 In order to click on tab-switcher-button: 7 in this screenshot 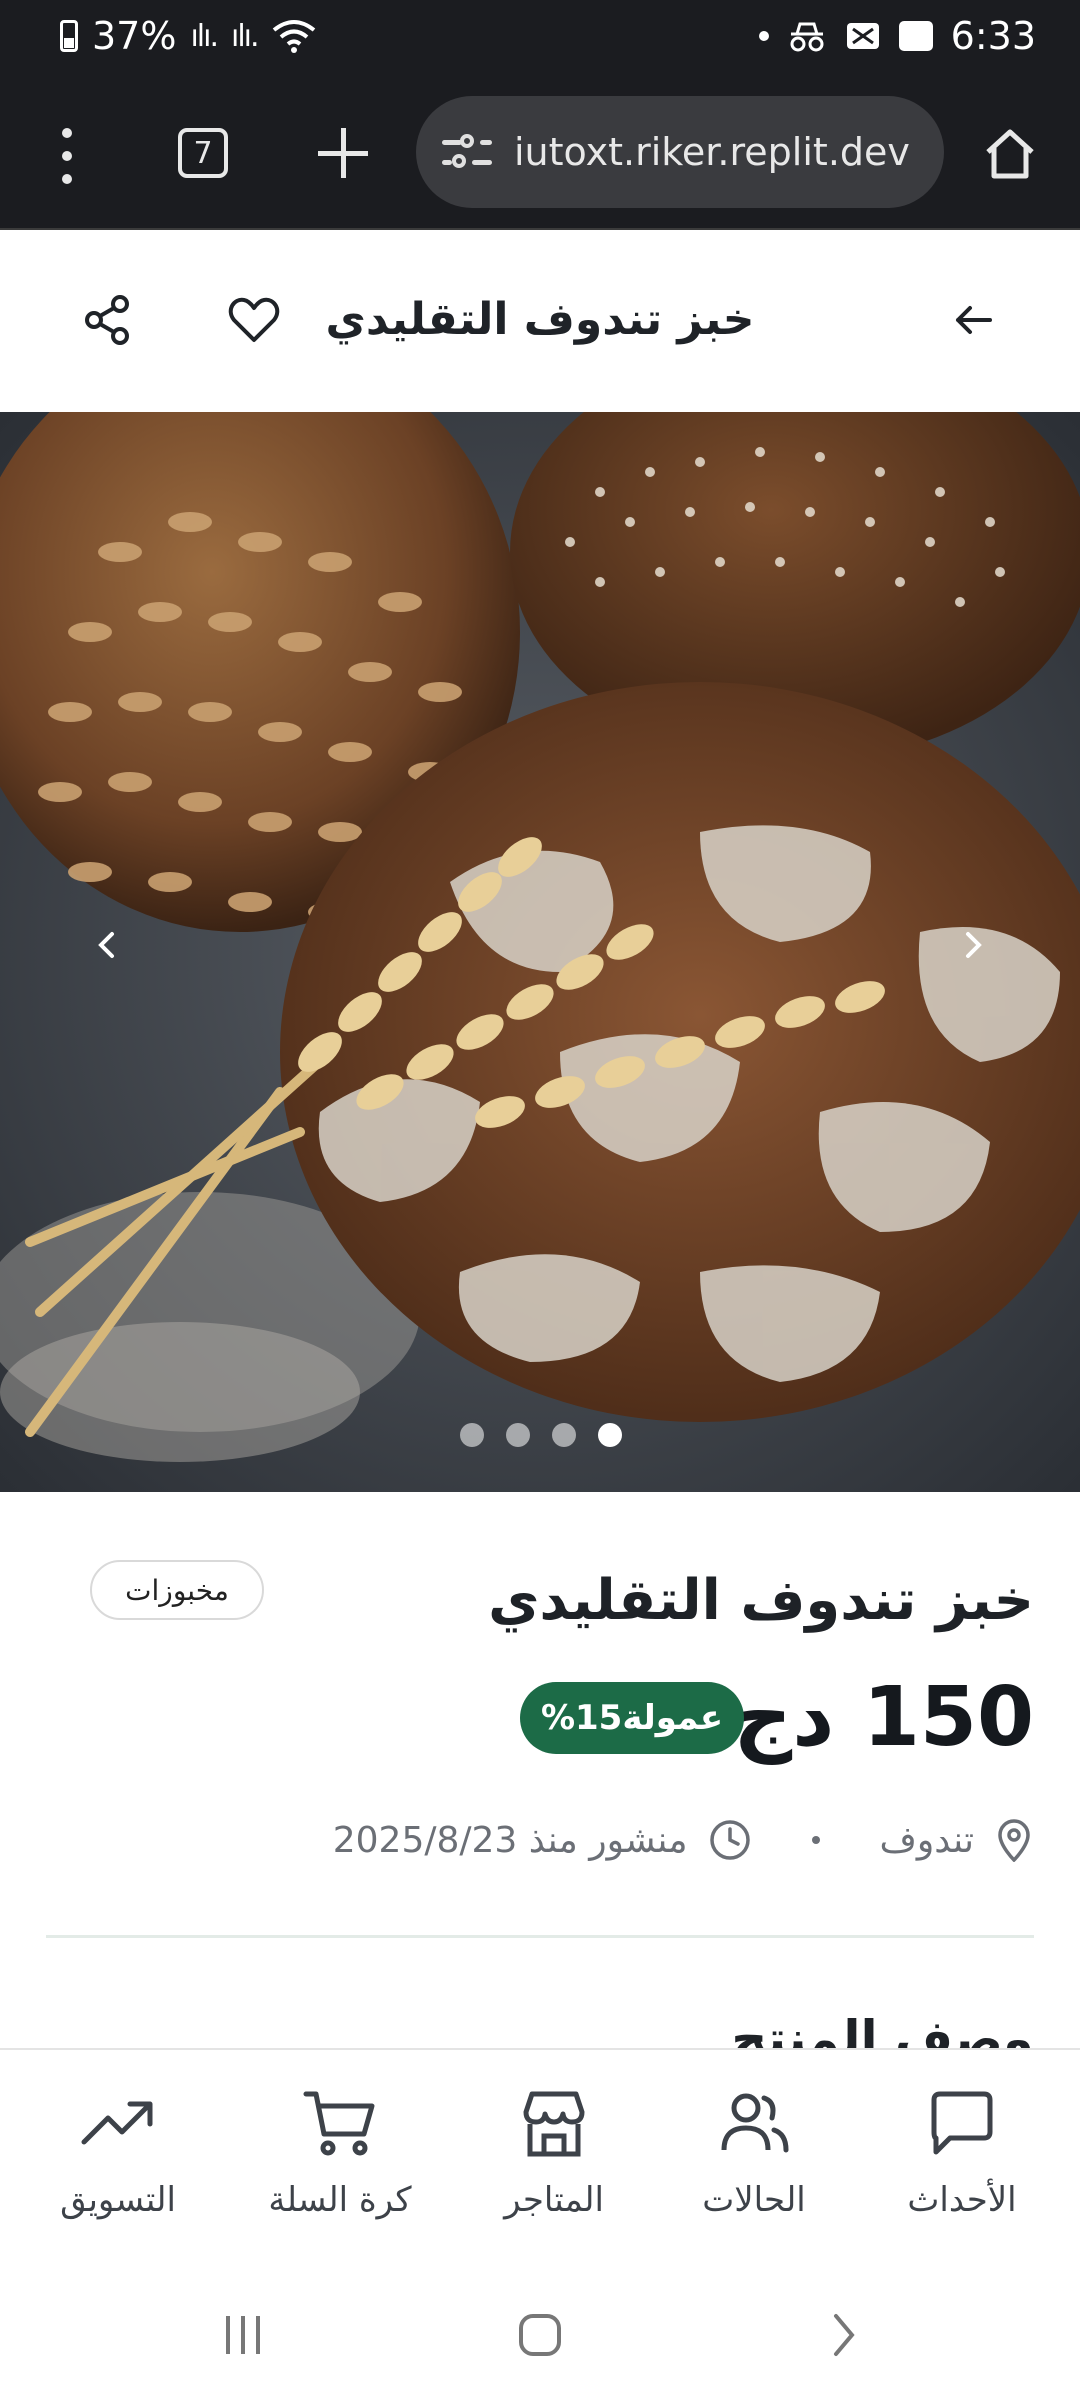, I will do `click(203, 153)`.